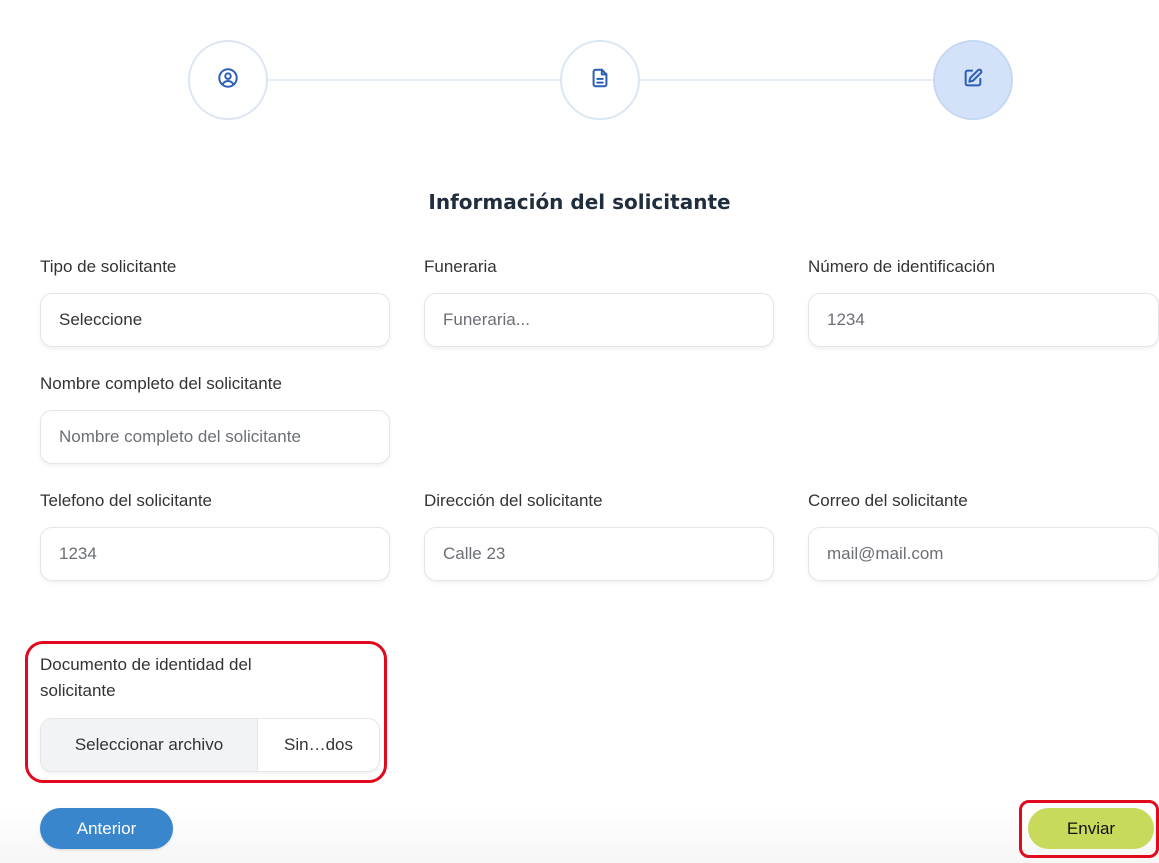 The width and height of the screenshot is (1159, 863). What do you see at coordinates (983, 320) in the screenshot?
I see `numero-identificacion-input: 1234` at bounding box center [983, 320].